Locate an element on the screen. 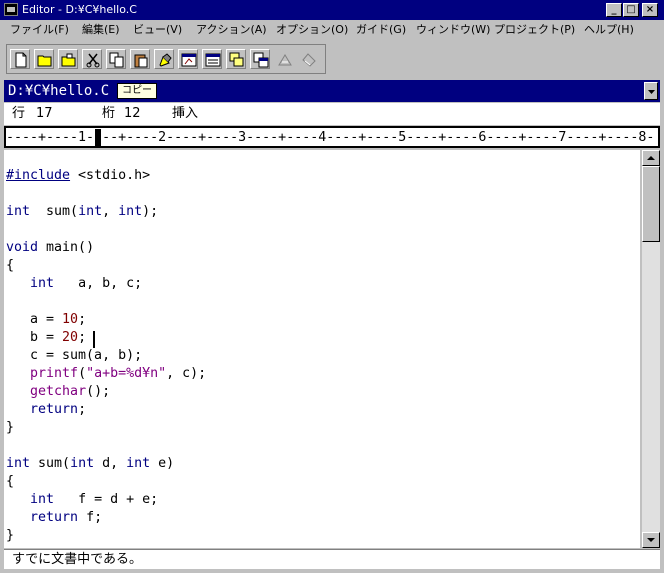  compile-button is located at coordinates (188, 59).